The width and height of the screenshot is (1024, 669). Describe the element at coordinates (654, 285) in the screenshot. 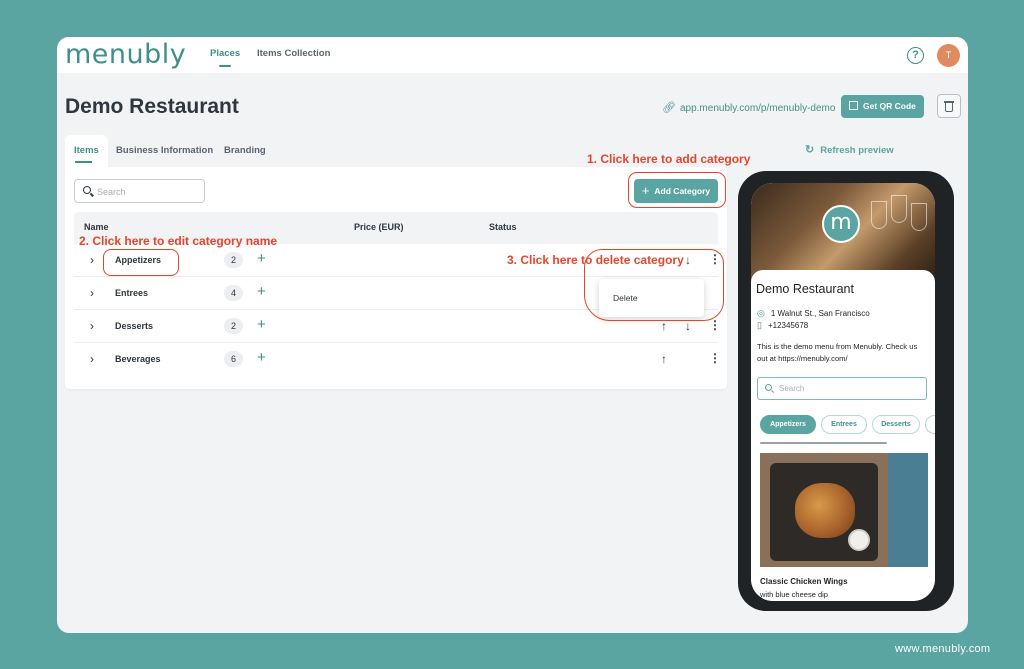

I see `annotation-oval-delete` at that location.